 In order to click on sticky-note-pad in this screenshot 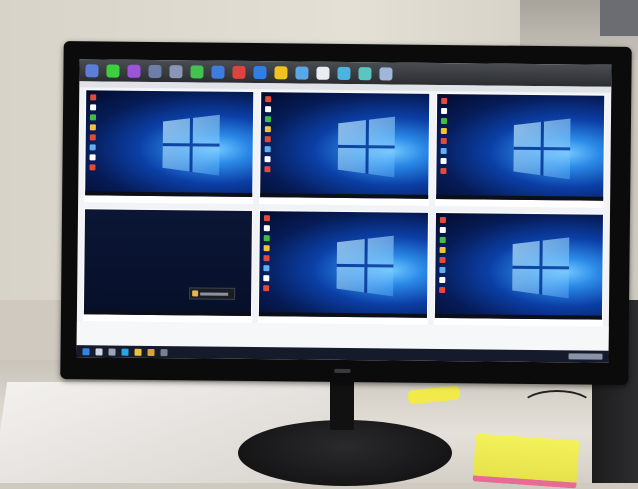, I will do `click(526, 461)`.